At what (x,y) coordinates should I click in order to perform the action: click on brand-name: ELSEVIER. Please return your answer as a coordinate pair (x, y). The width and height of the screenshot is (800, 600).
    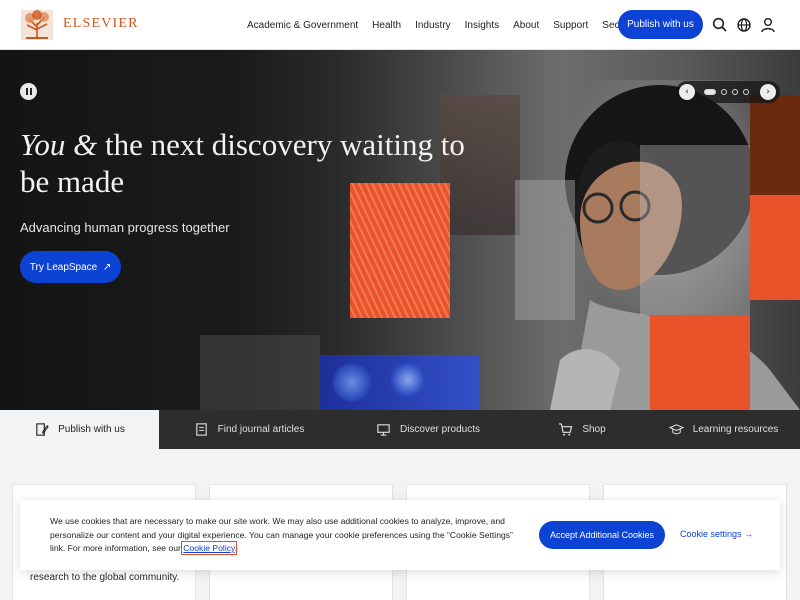
    Looking at the image, I should click on (101, 24).